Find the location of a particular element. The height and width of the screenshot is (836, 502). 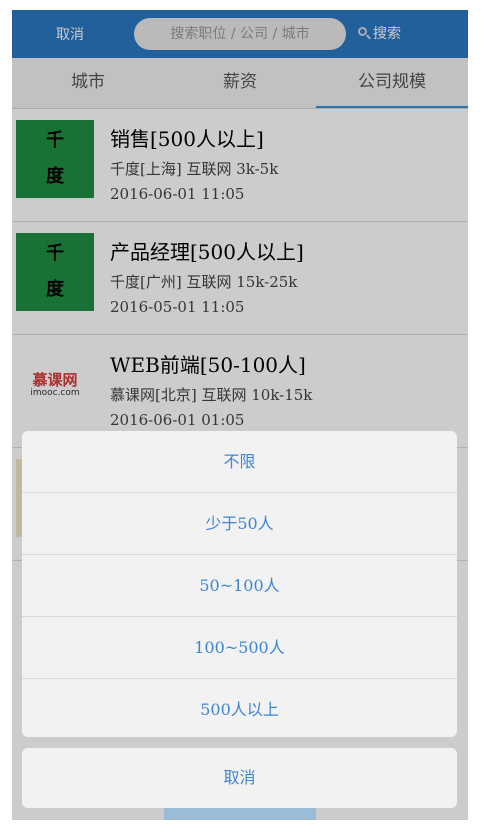

option-unlimited: 不限 is located at coordinates (239, 462).